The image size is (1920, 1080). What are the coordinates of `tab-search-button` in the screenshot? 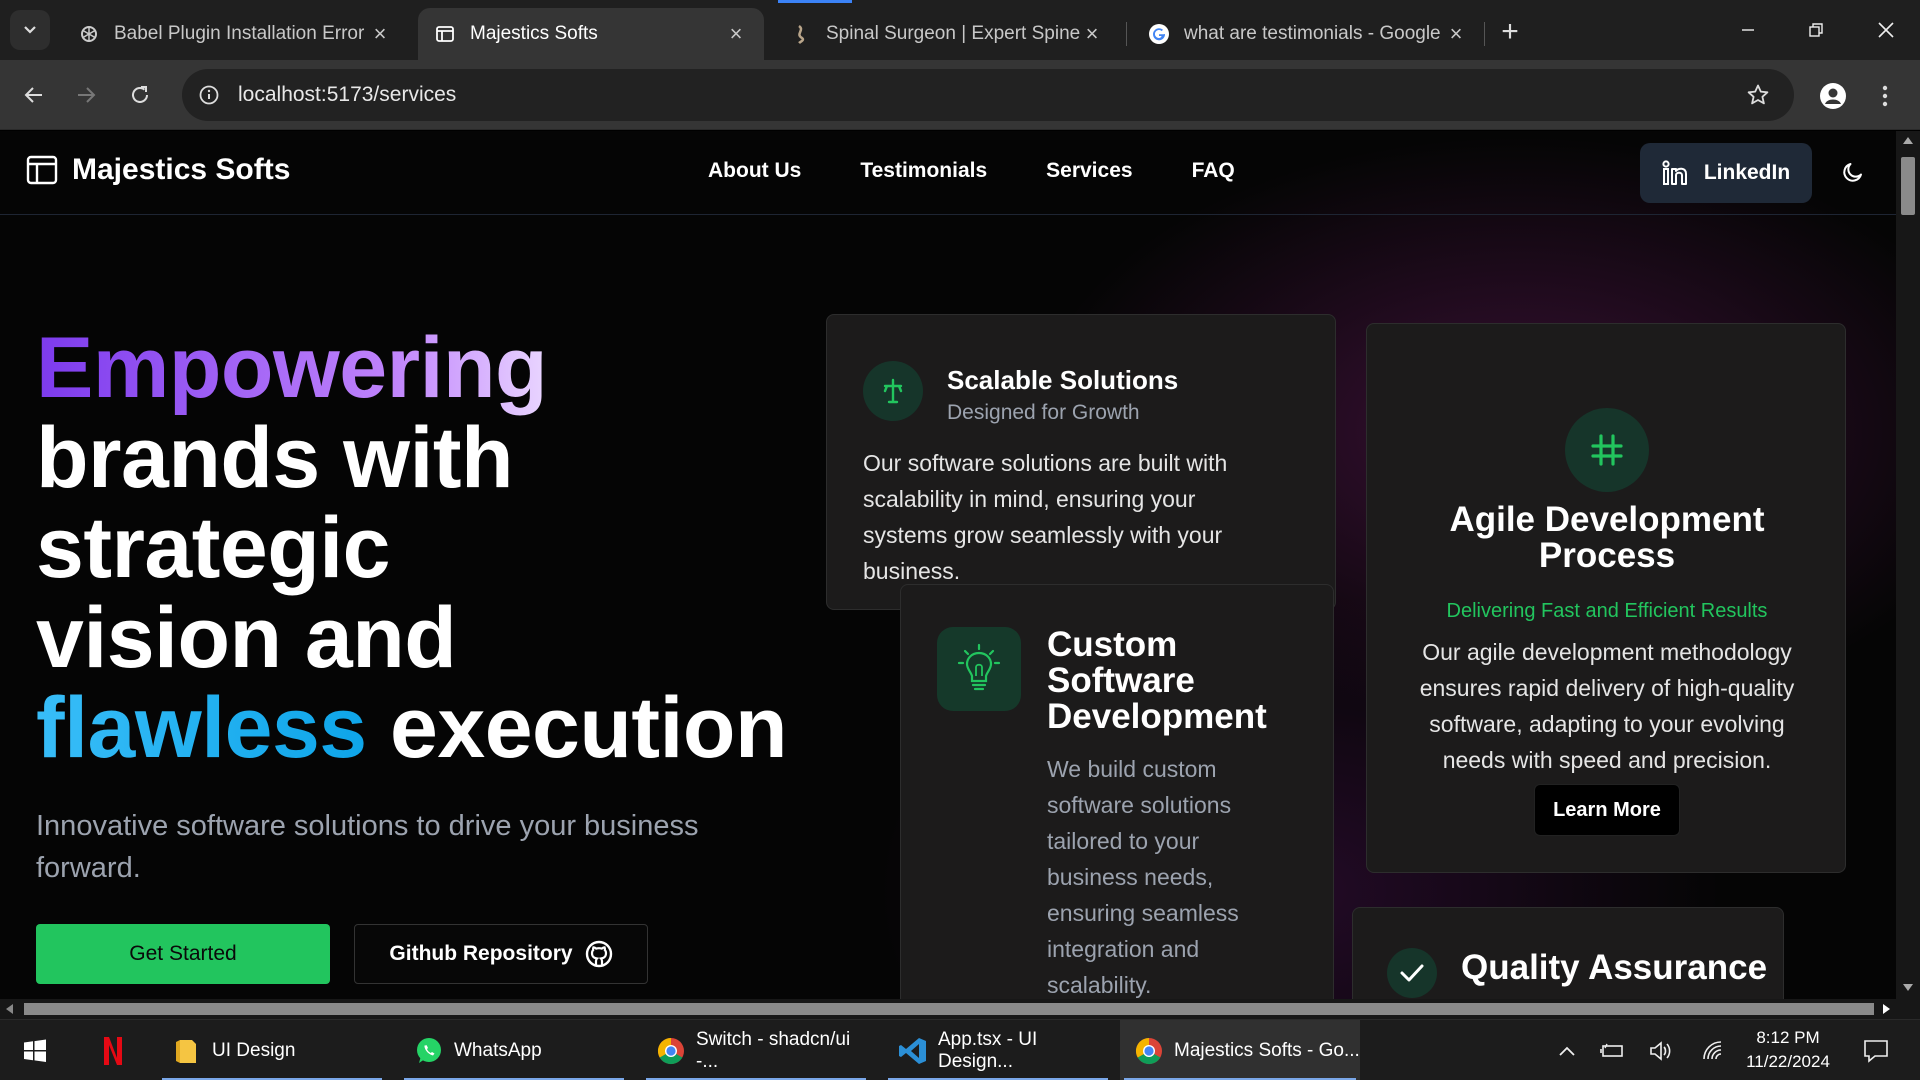 It's located at (30, 30).